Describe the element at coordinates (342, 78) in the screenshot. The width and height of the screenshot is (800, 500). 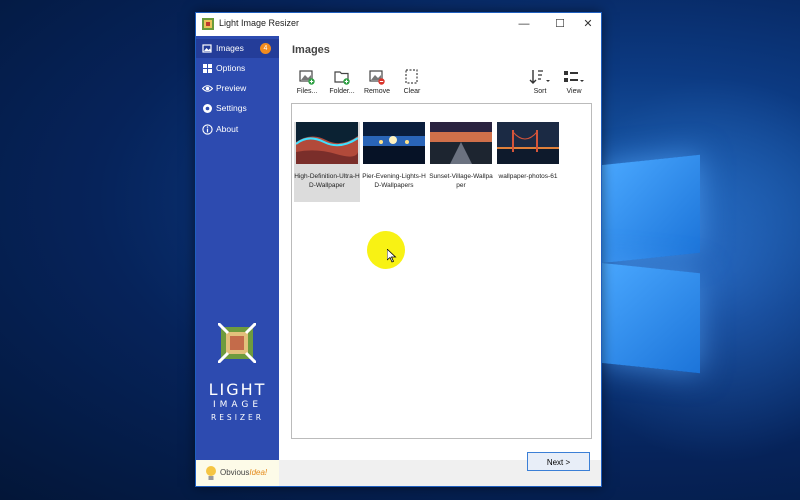
I see `add-folder-icon` at that location.